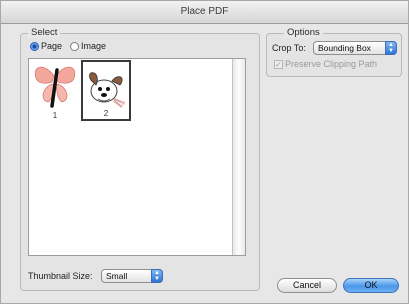  I want to click on preserve-clipping-path-label: Preserve Clipping Path, so click(331, 64).